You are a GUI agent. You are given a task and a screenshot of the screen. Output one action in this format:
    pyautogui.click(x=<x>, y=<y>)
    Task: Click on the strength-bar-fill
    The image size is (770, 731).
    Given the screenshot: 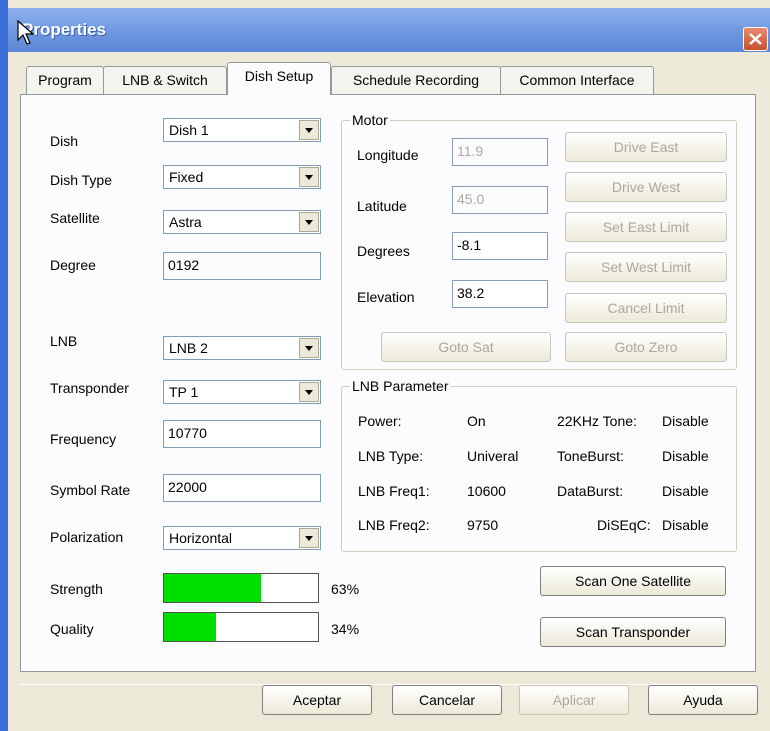 What is the action you would take?
    pyautogui.click(x=213, y=588)
    